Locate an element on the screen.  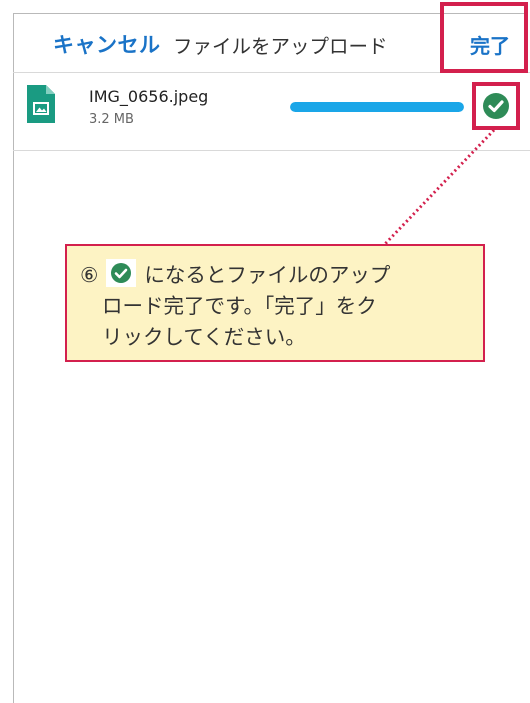
instruction-text: ⑥ になるとファイルのアップ ロード完了です。「完了」をク リックしてください。 is located at coordinates (277, 306).